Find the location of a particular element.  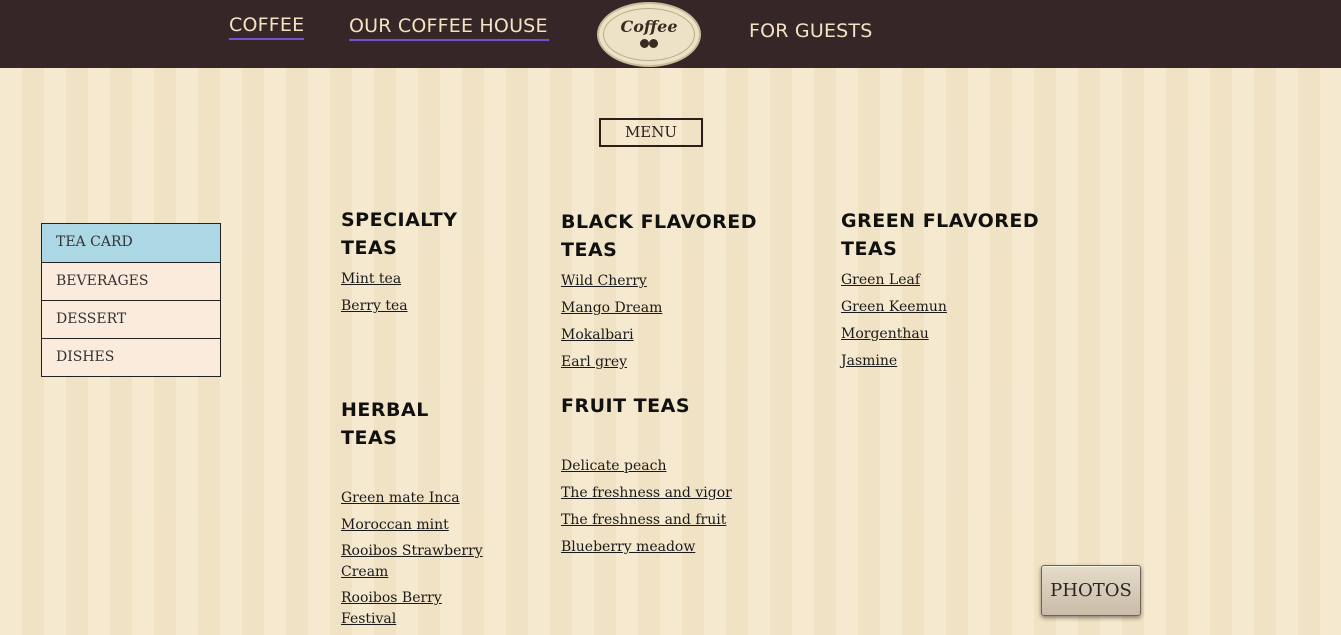

section-title: HERBAL TEAS is located at coordinates (385, 424).